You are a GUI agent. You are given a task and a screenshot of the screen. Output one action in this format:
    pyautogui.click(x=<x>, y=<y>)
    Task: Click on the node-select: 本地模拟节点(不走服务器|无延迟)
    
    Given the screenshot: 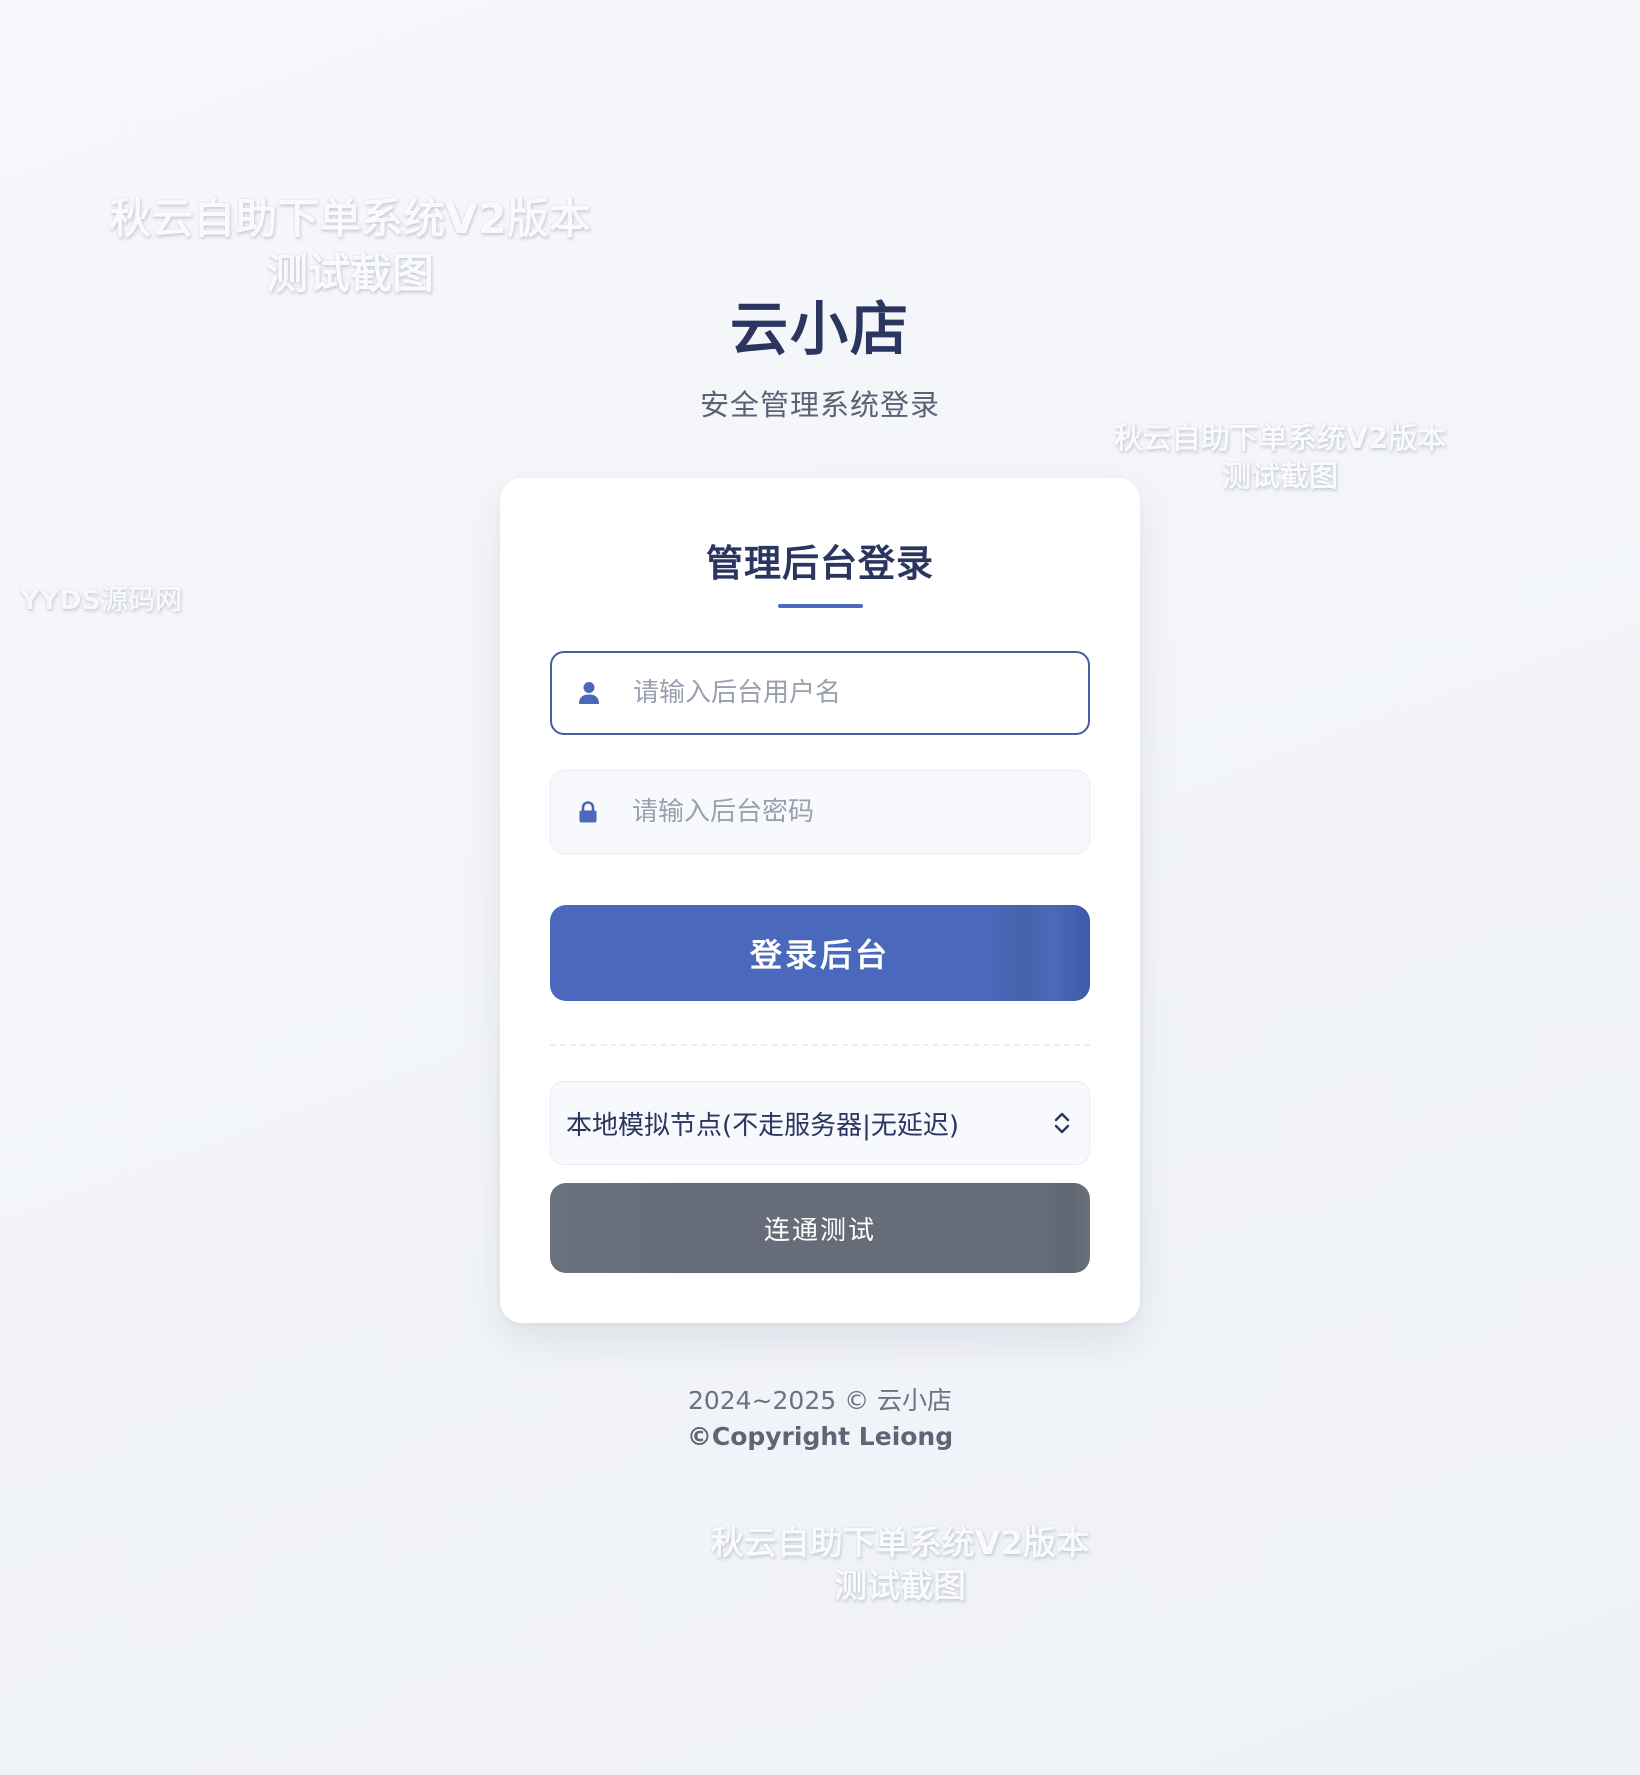 What is the action you would take?
    pyautogui.click(x=820, y=1123)
    